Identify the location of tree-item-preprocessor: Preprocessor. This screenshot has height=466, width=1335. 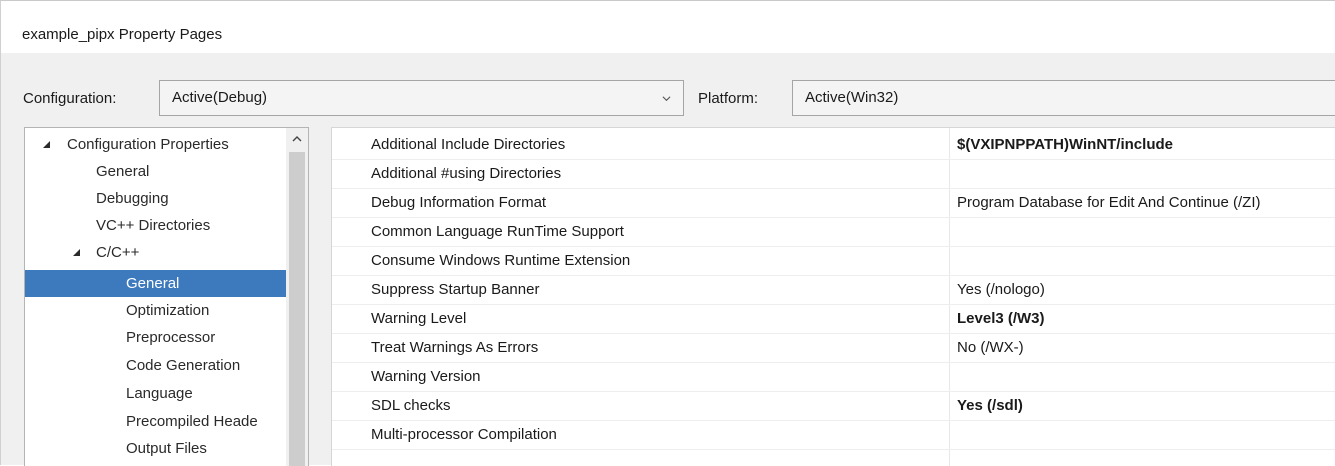
(156, 337).